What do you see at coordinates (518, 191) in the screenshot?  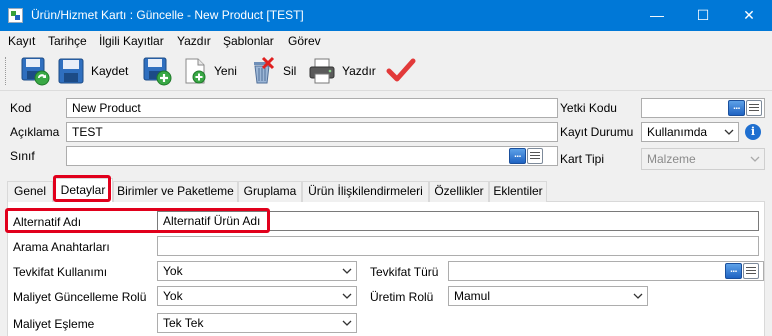 I see `tab-eklentiler: Eklentiler` at bounding box center [518, 191].